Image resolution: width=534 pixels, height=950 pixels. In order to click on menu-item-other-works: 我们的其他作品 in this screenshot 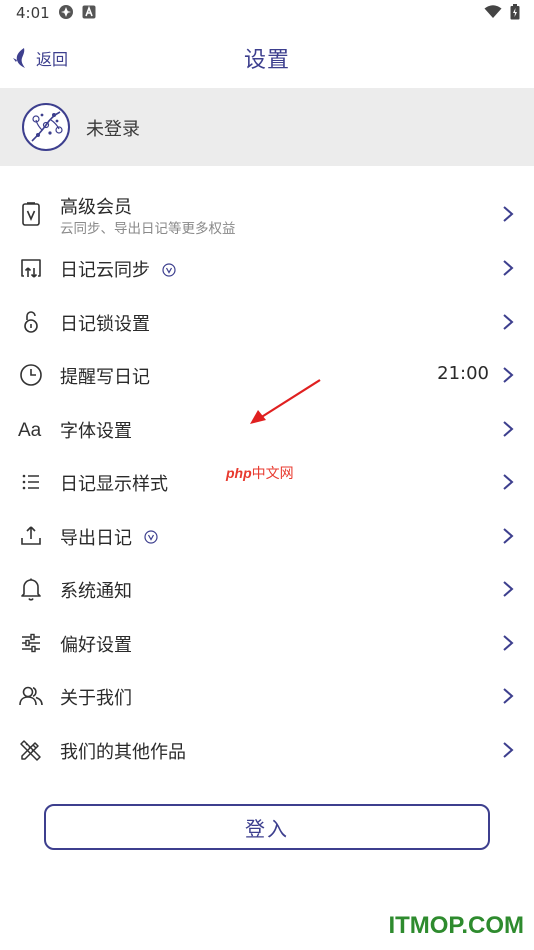, I will do `click(267, 750)`.